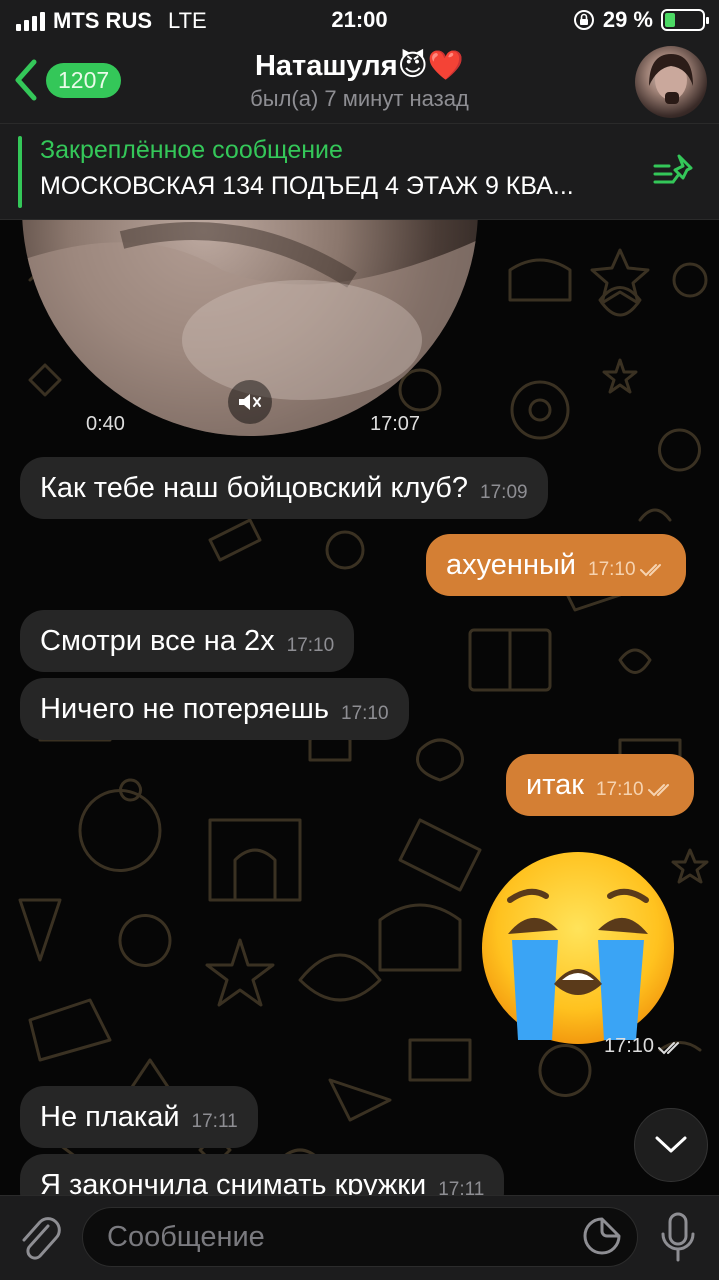 This screenshot has height=1280, width=719. I want to click on message-text: итак, so click(555, 784).